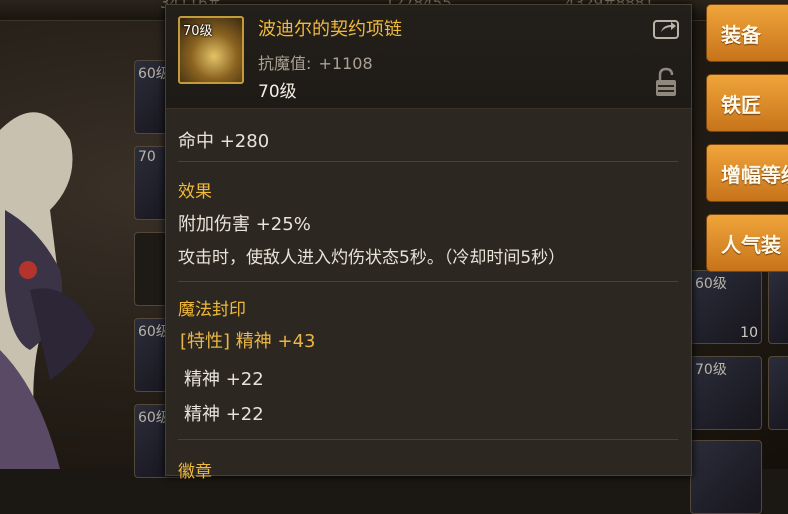  Describe the element at coordinates (205, 341) in the screenshot. I see `seal-special-tag: [特性]` at that location.